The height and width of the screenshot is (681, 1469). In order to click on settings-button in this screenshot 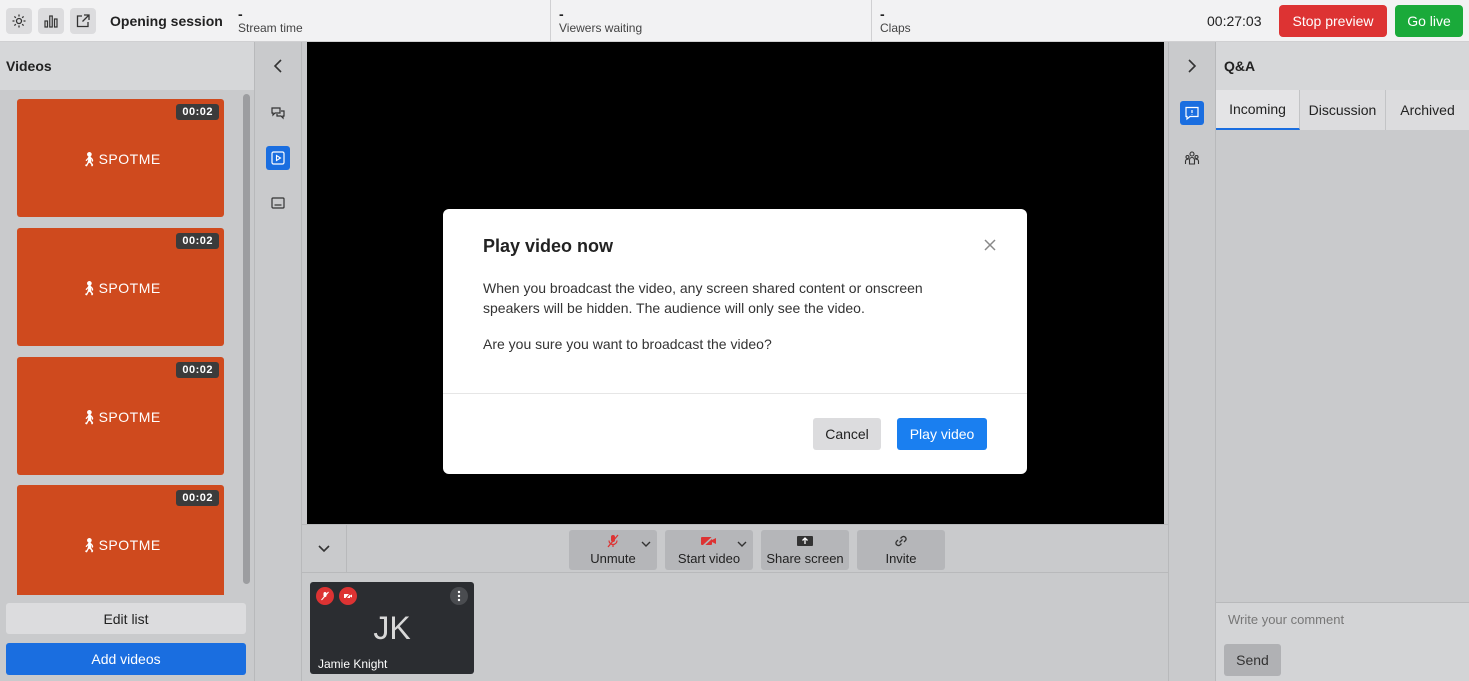, I will do `click(19, 20)`.